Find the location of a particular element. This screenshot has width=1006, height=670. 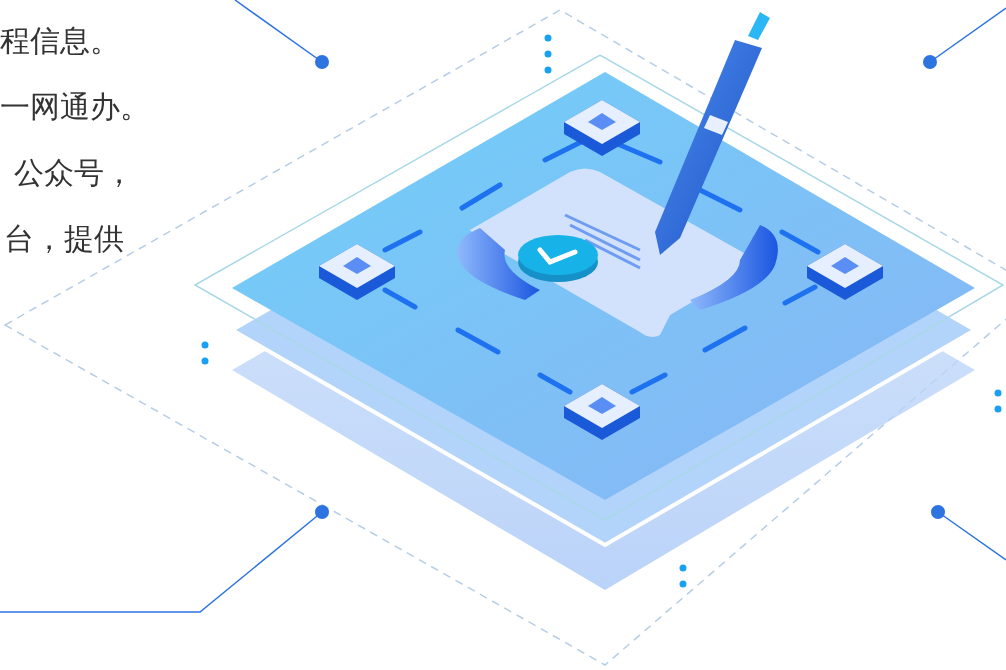

description-text: 台，提供 is located at coordinates (64, 239).